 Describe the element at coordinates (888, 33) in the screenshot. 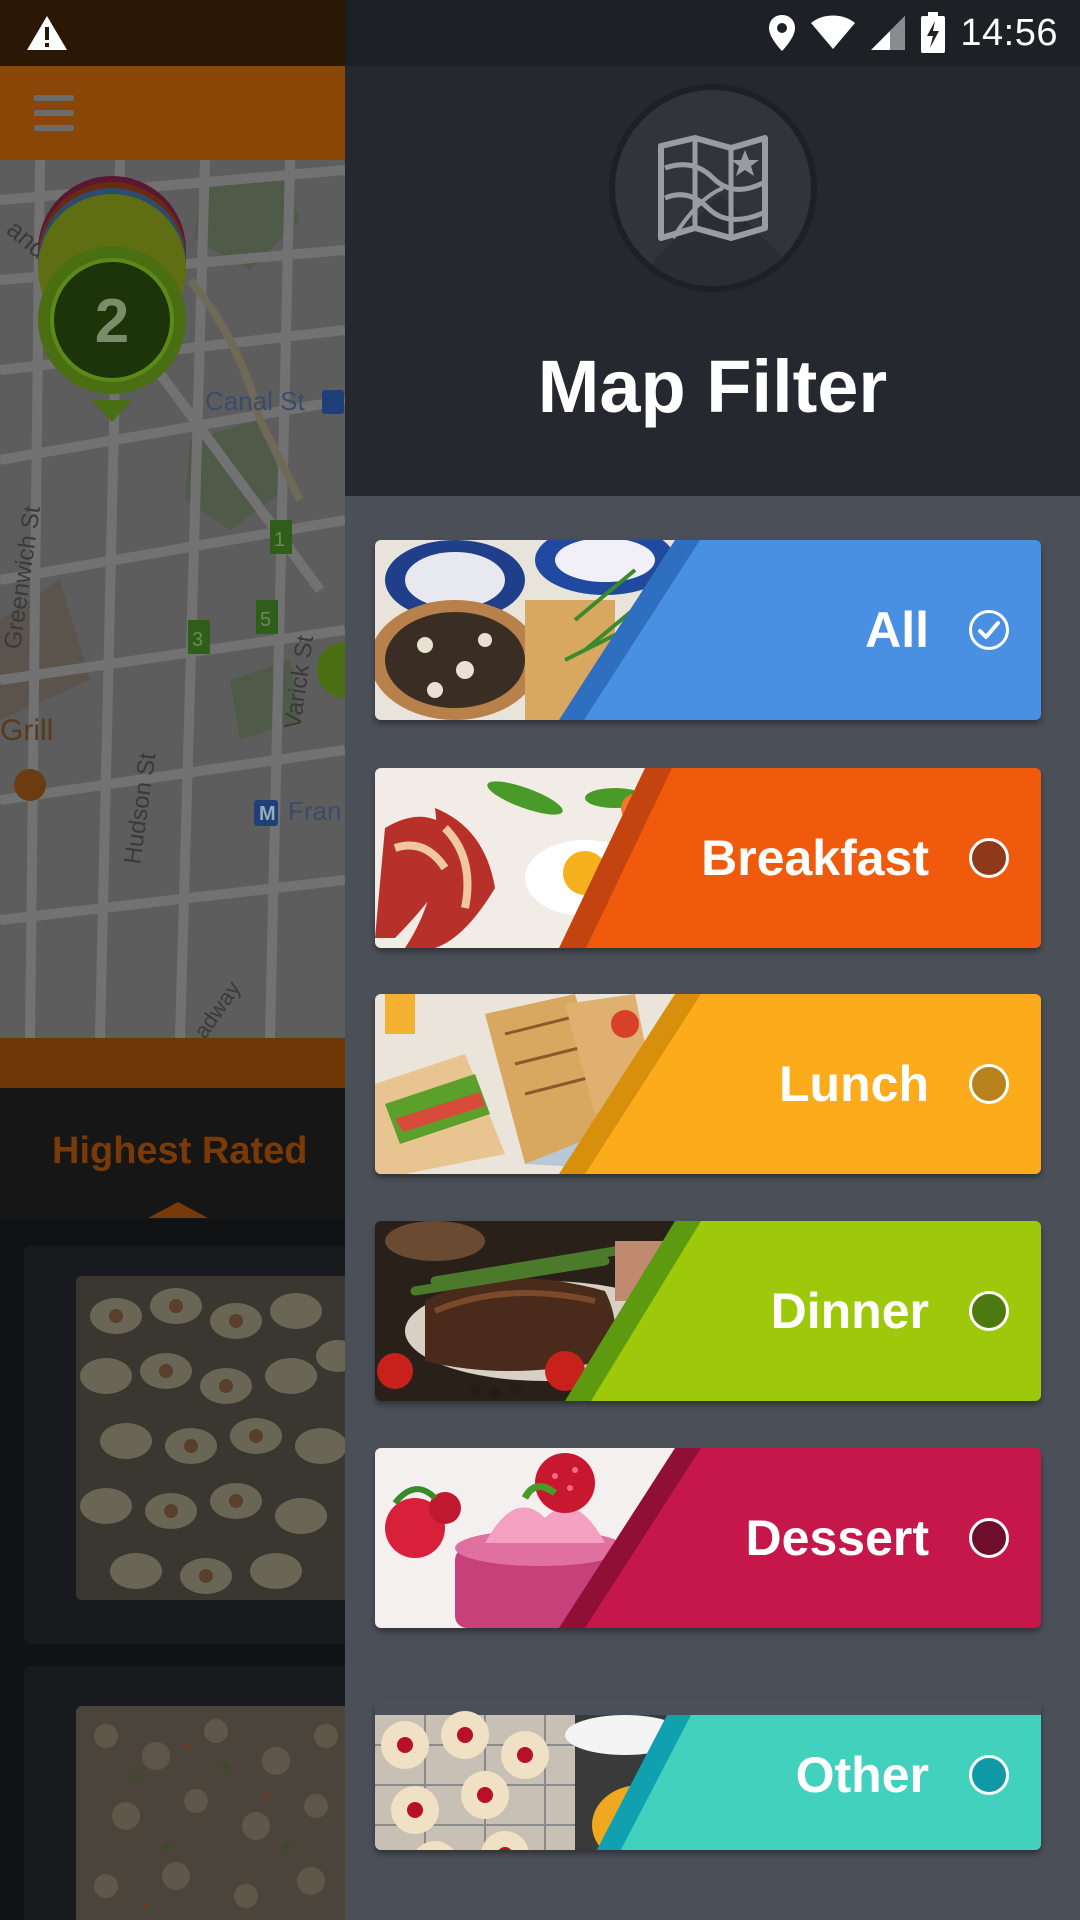

I see `signal-icon` at that location.